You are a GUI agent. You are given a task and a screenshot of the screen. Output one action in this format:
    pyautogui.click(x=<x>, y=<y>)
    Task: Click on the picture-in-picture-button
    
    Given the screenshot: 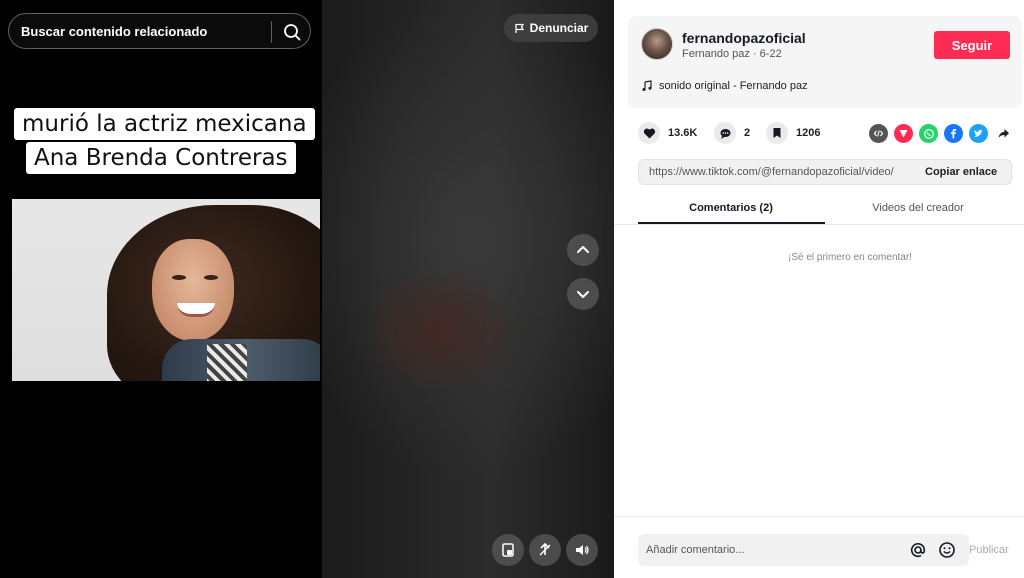 What is the action you would take?
    pyautogui.click(x=508, y=550)
    